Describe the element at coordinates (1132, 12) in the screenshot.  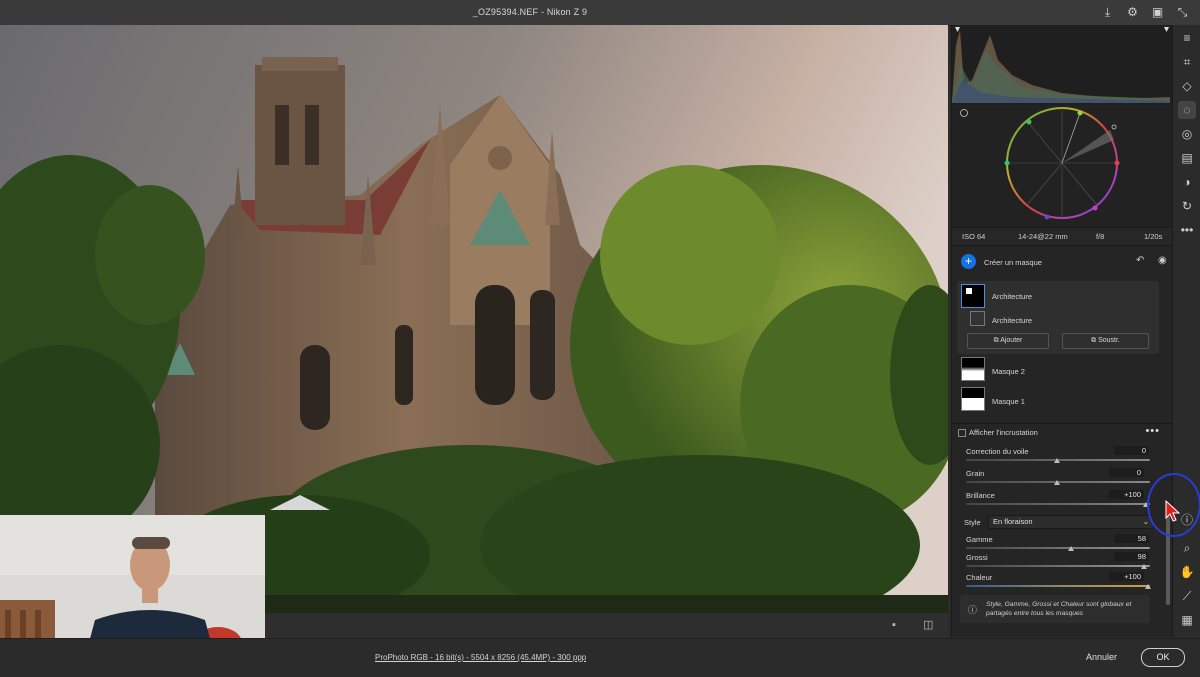
I see `gear-icon: ⚙` at that location.